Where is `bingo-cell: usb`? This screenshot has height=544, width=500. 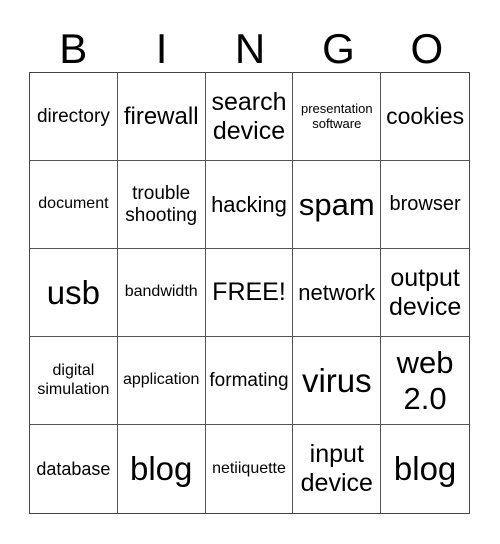
bingo-cell: usb is located at coordinates (74, 293).